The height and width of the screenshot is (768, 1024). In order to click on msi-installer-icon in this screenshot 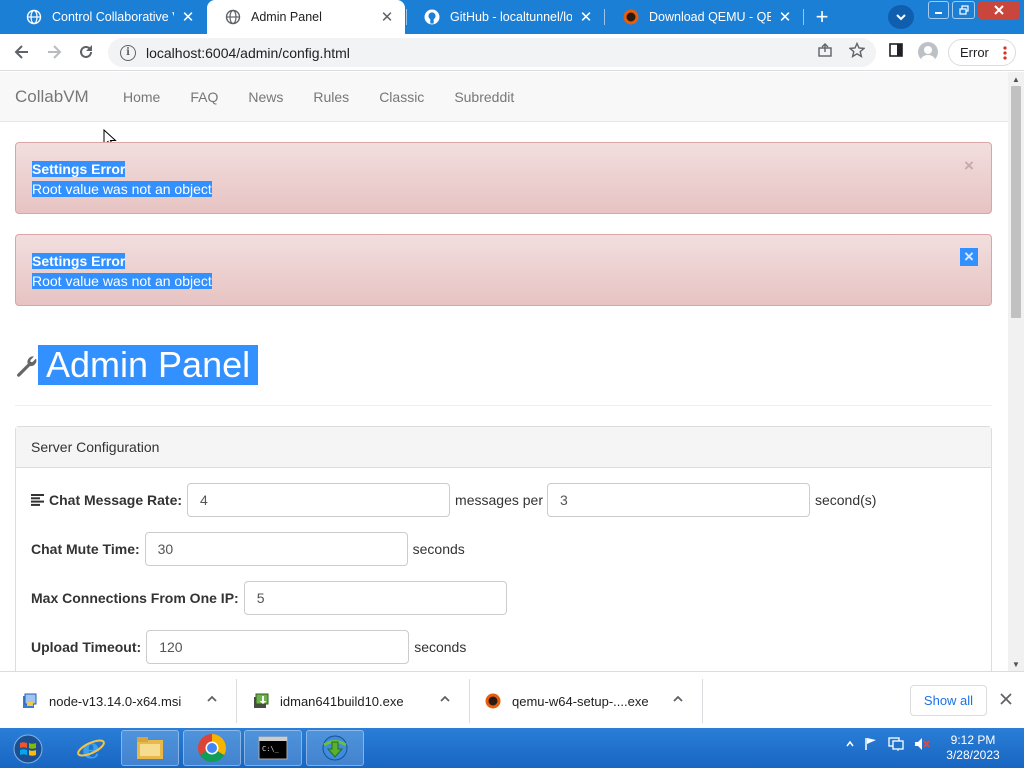, I will do `click(30, 700)`.